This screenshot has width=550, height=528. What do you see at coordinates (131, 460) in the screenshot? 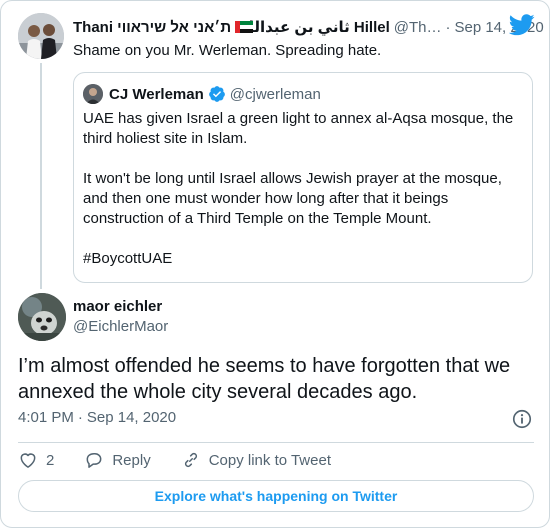
I see `reply-label: Reply` at bounding box center [131, 460].